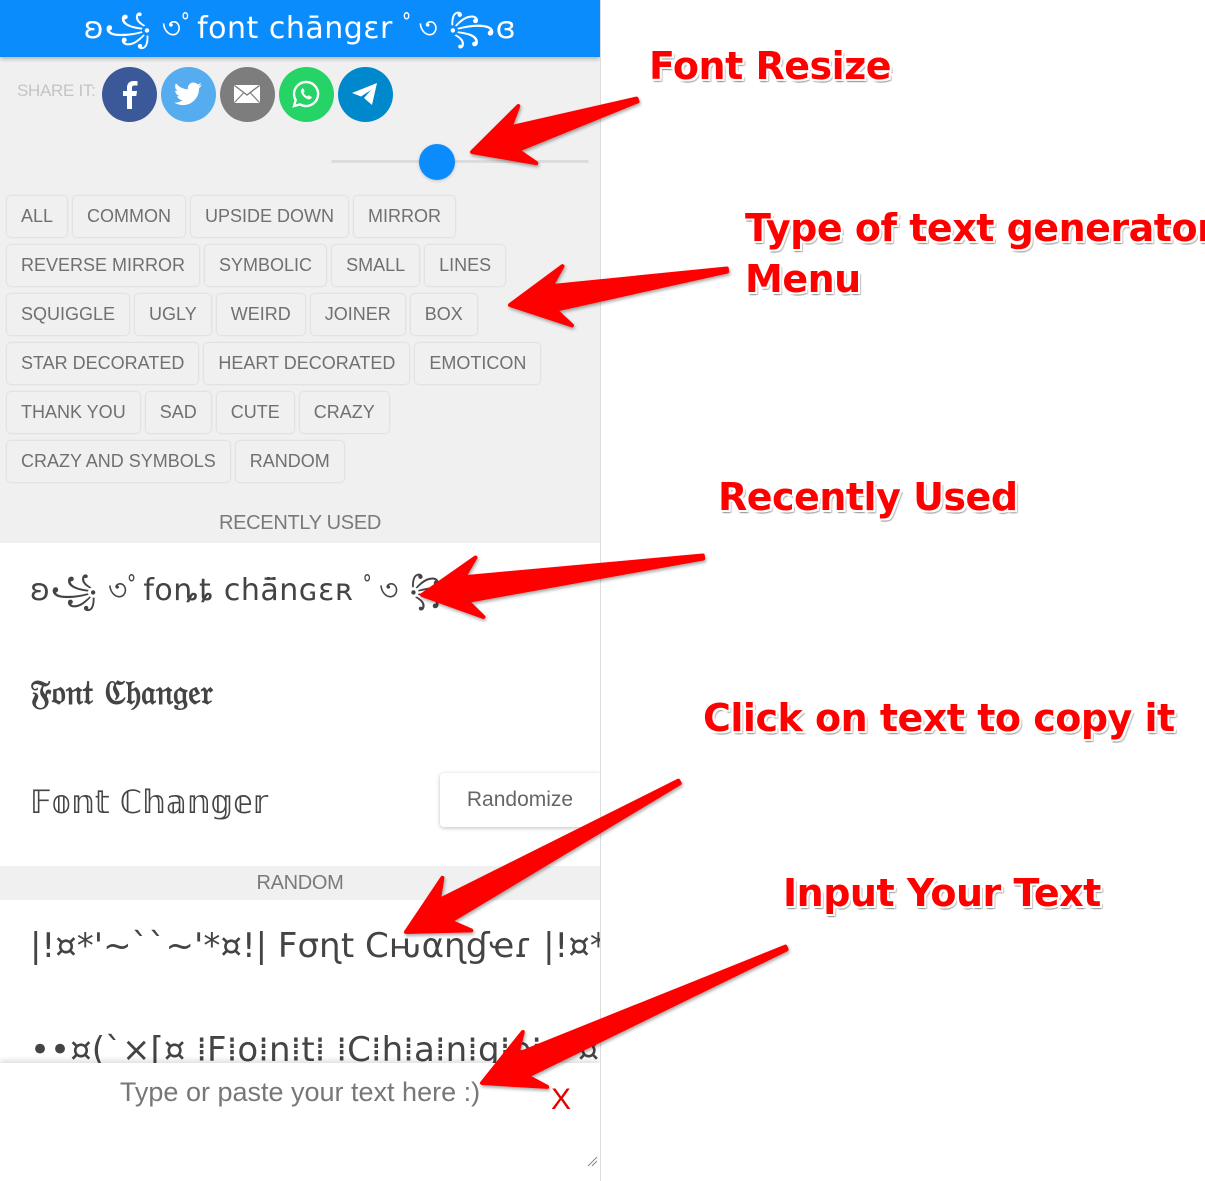 This screenshot has height=1181, width=1205. I want to click on category-row: SQUIGGLE UGLY WEIRD JOINER BOX, so click(299, 314).